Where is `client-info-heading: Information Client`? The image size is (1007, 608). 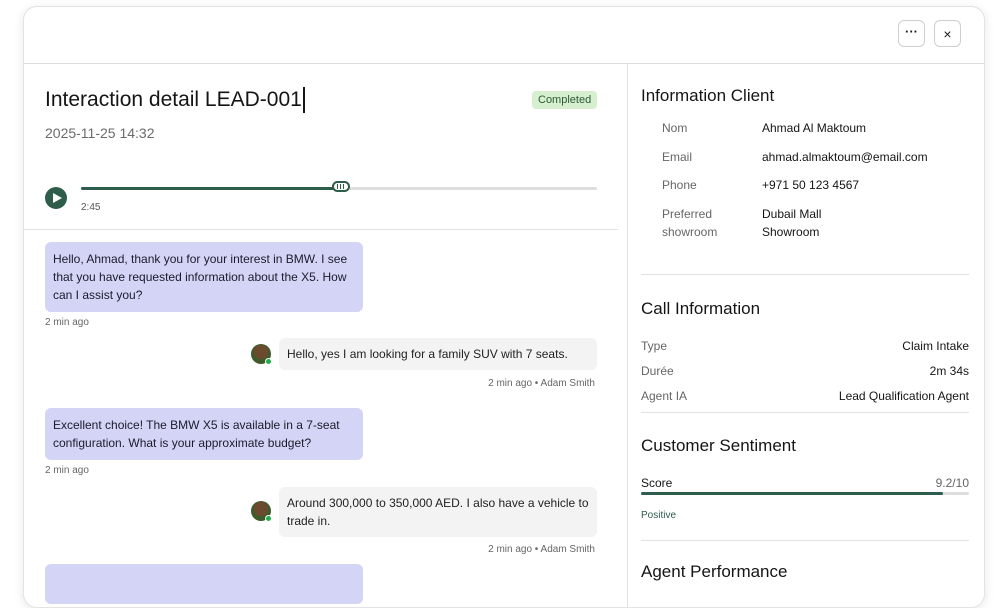
client-info-heading: Information Client is located at coordinates (708, 95).